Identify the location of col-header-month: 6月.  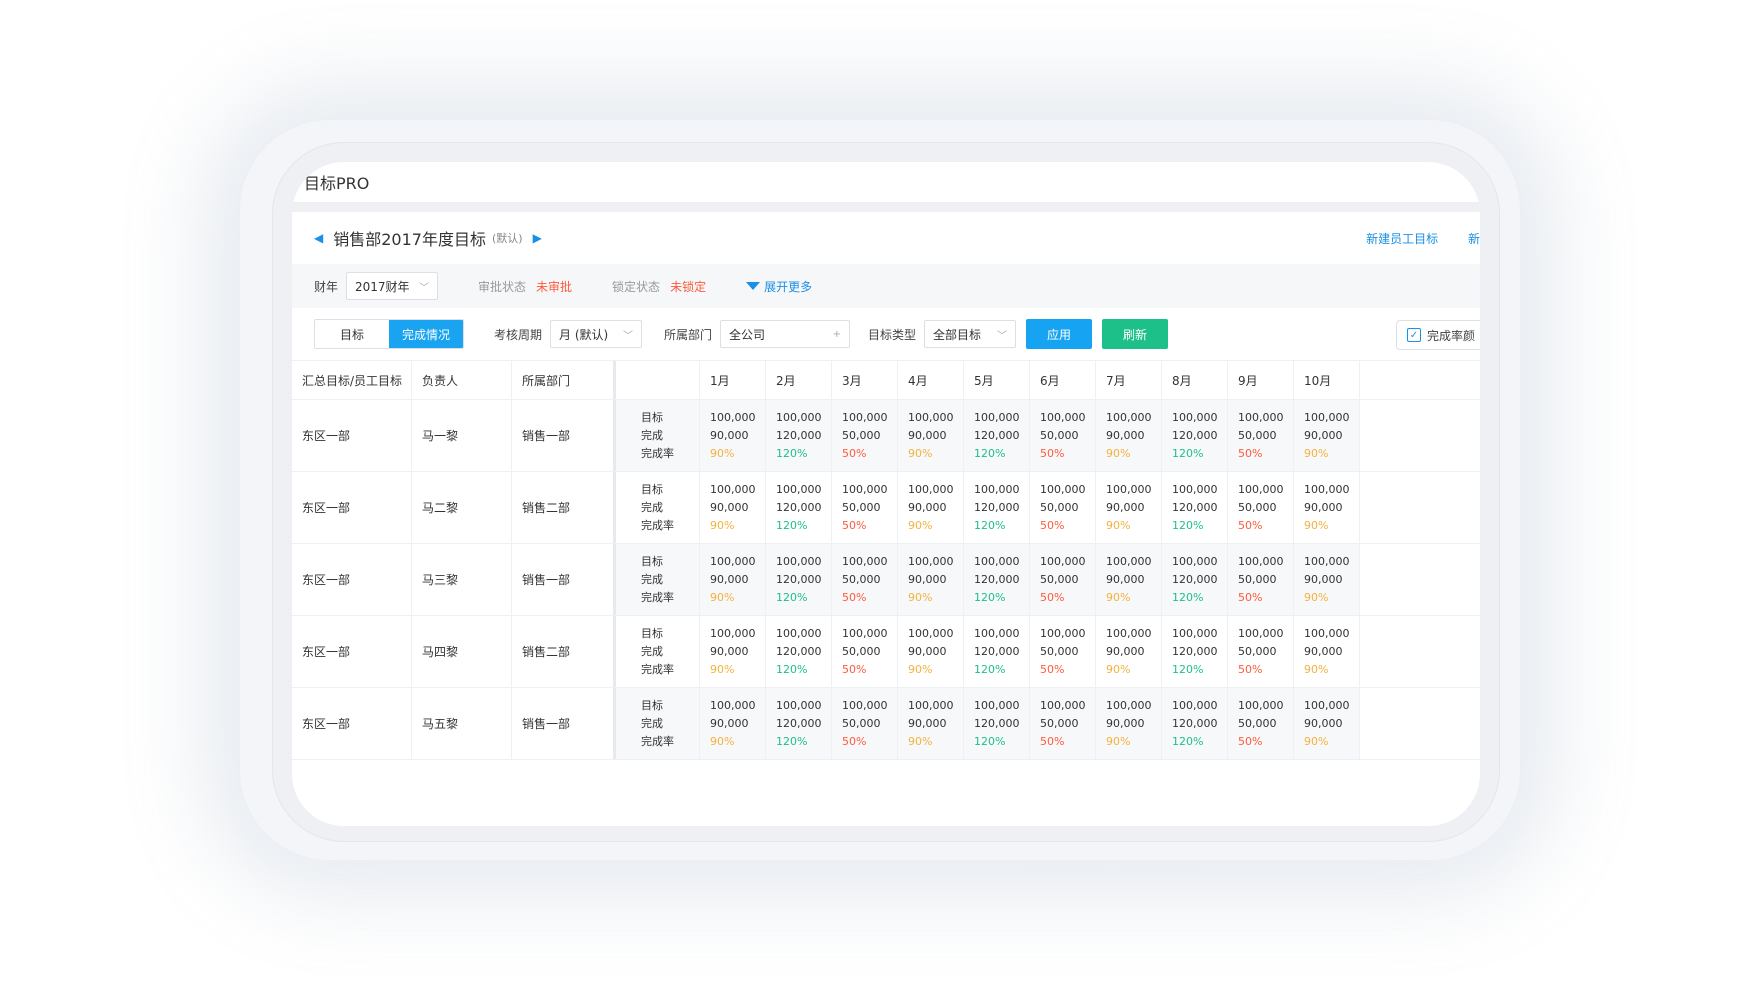
(1063, 380).